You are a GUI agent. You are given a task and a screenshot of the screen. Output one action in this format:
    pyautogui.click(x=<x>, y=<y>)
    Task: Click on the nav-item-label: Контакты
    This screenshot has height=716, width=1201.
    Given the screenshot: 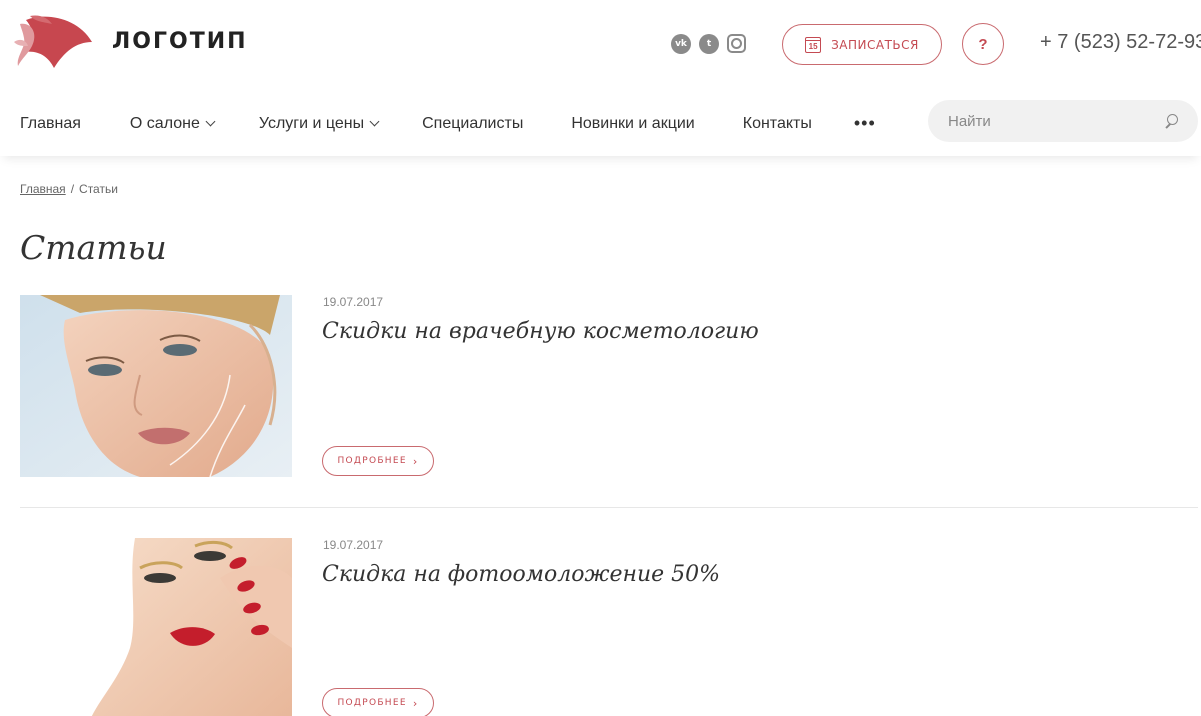 What is the action you would take?
    pyautogui.click(x=777, y=123)
    